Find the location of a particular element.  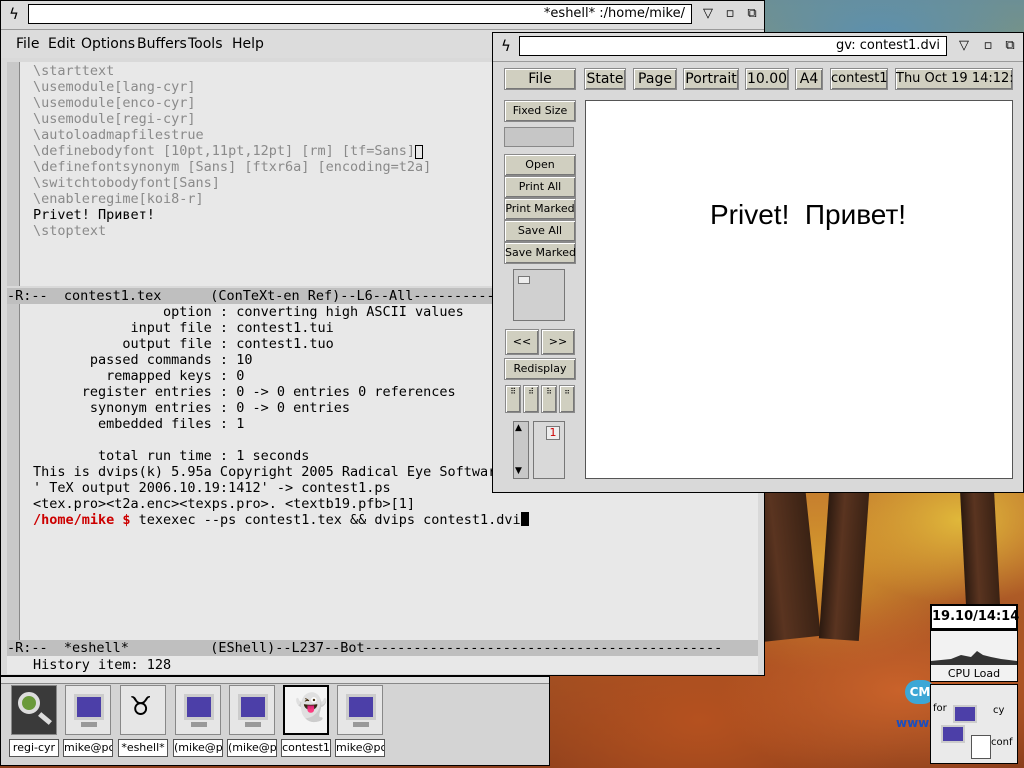

menu-tools: Tools is located at coordinates (205, 44).